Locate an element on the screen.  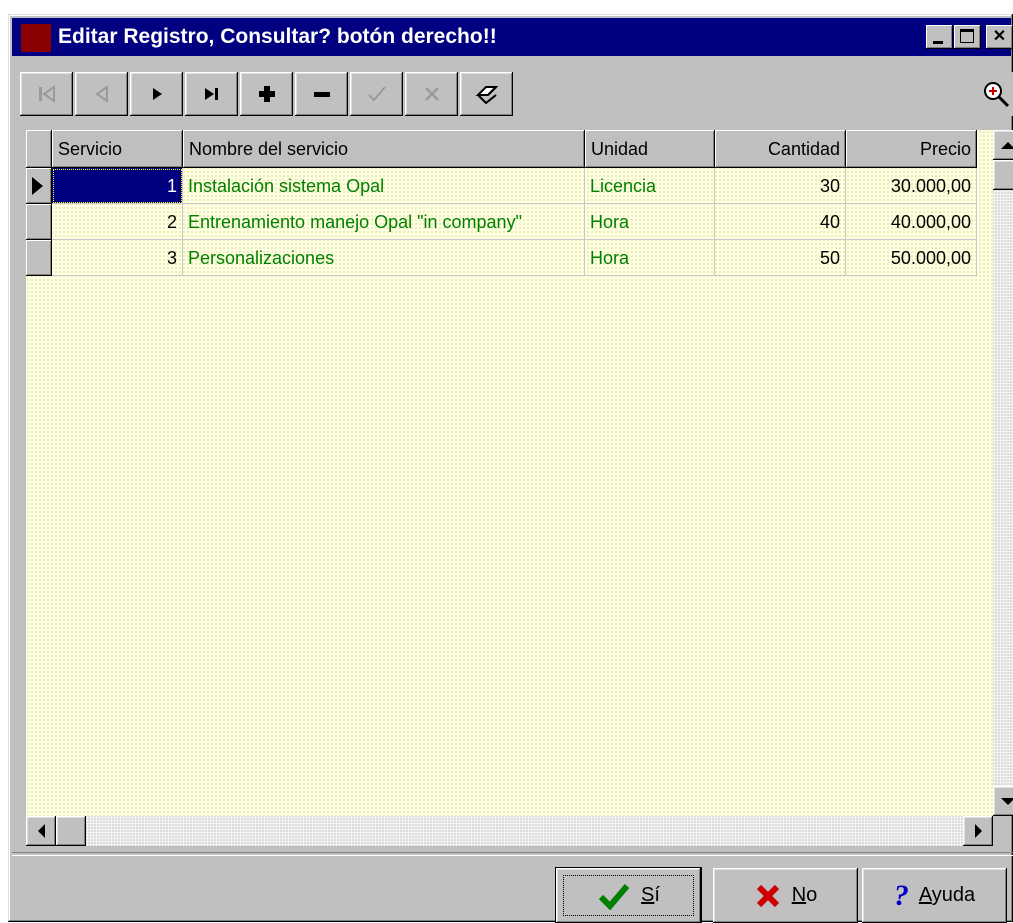
horizontal-scroll-thumb is located at coordinates (71, 831).